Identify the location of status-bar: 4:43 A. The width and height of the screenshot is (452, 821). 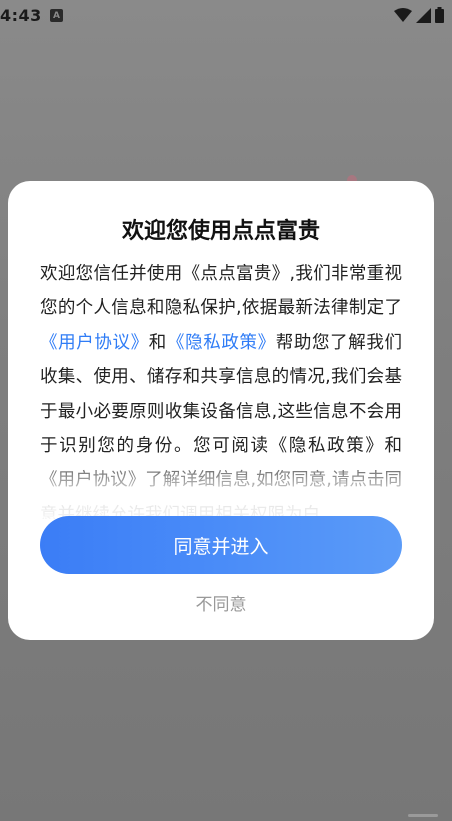
(226, 16).